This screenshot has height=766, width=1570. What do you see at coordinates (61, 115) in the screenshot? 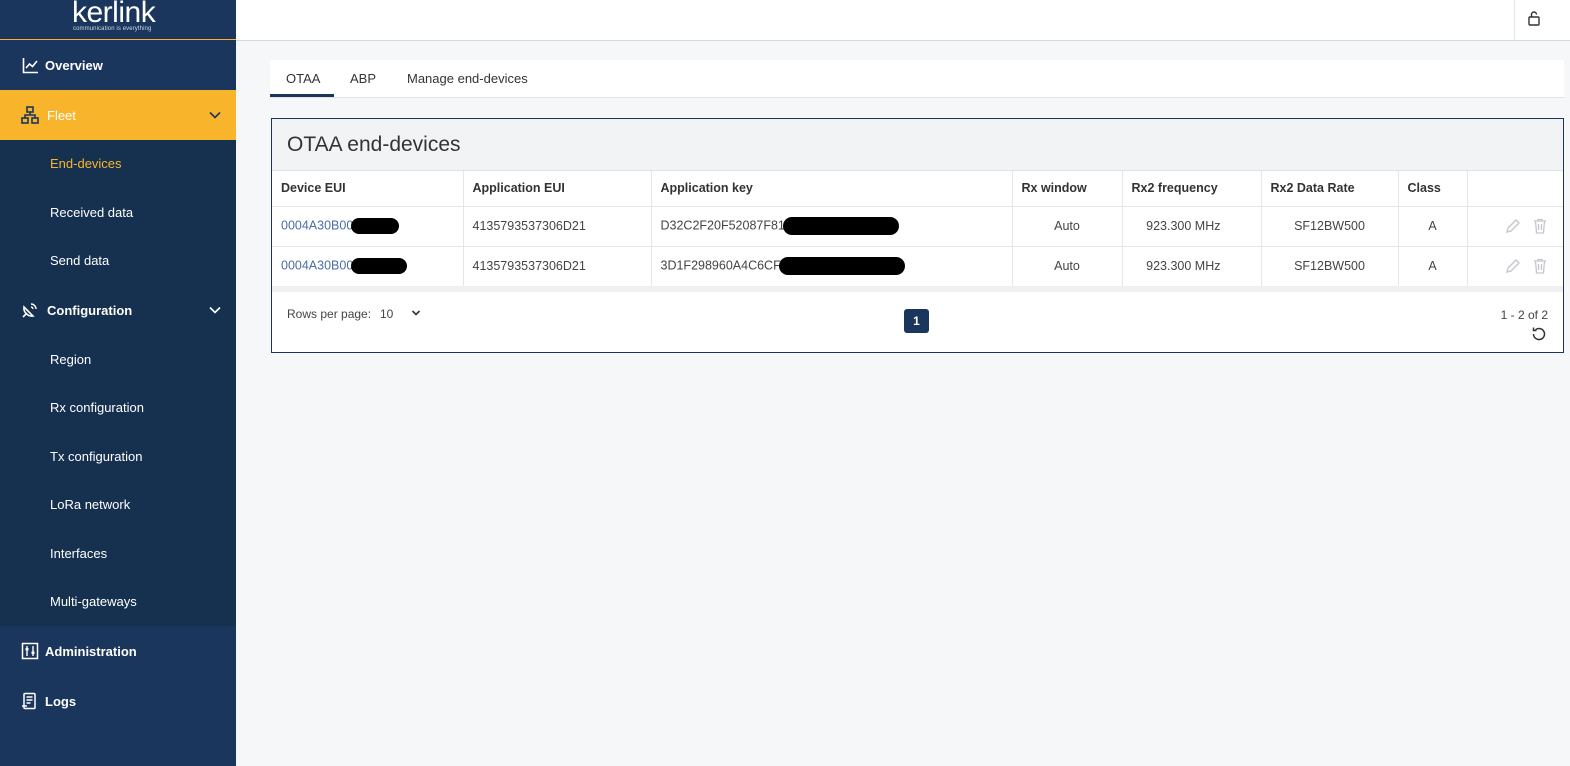
I see `nav-fleet-label: Fleet` at bounding box center [61, 115].